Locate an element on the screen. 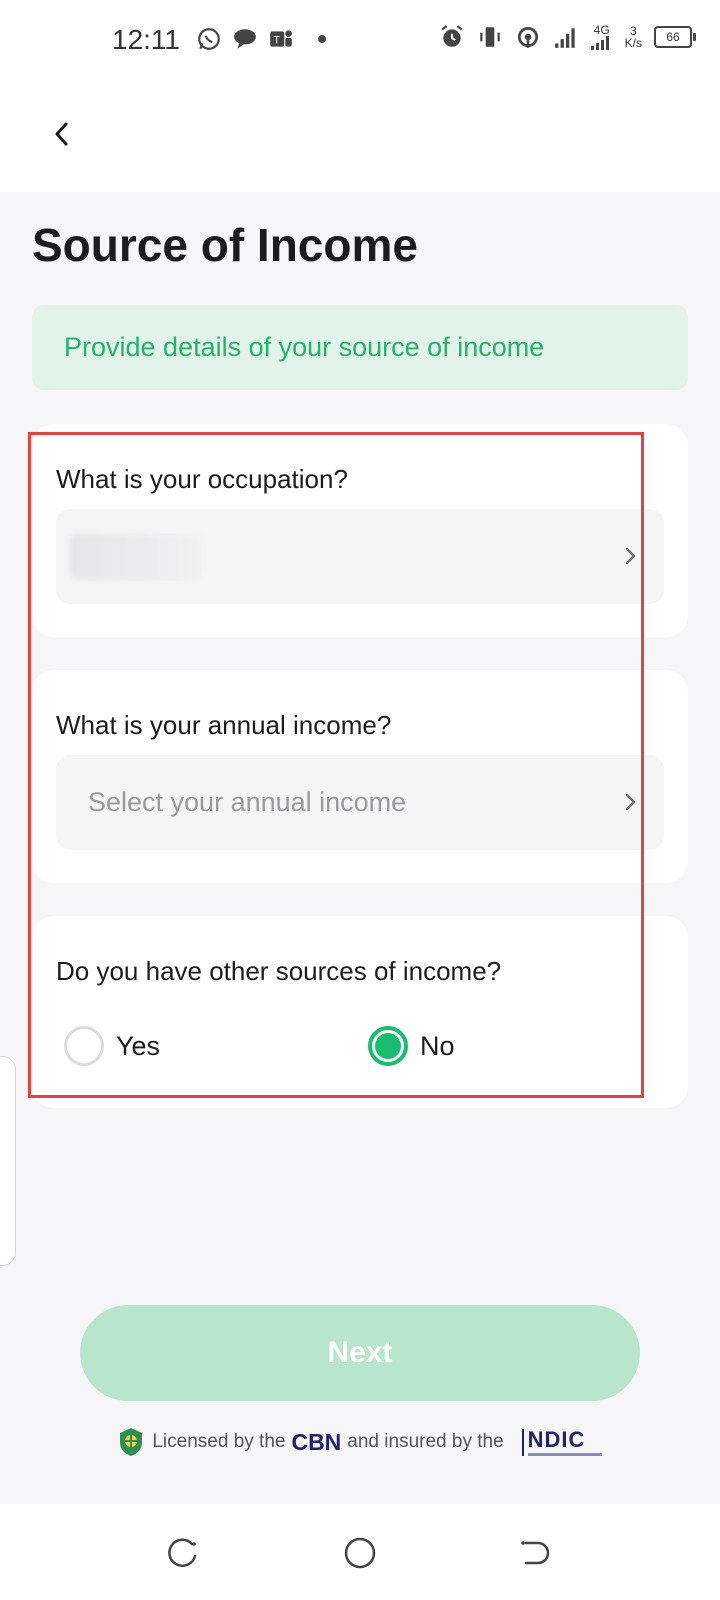  radio-no: No is located at coordinates (411, 1046).